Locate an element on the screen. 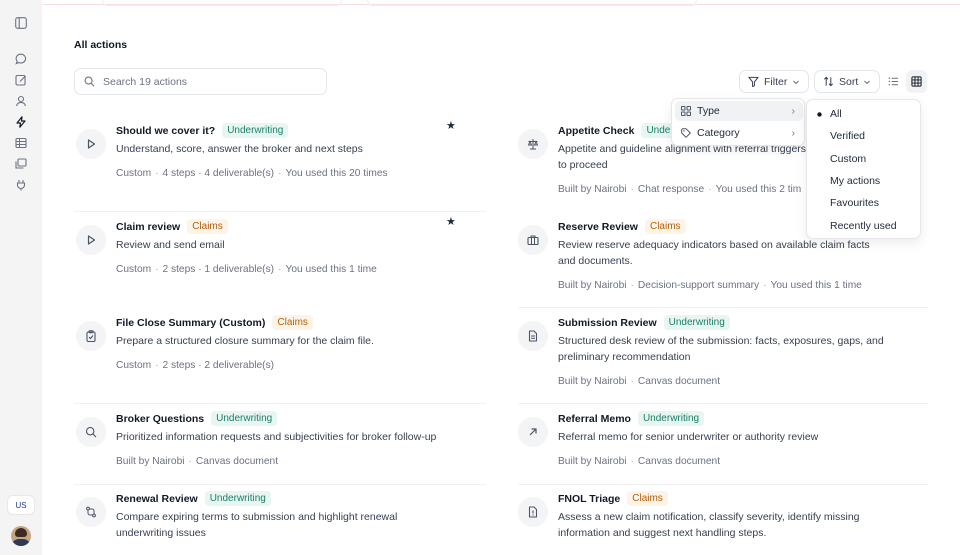 The height and width of the screenshot is (555, 960). type-option-favourites: Favourites is located at coordinates (854, 203).